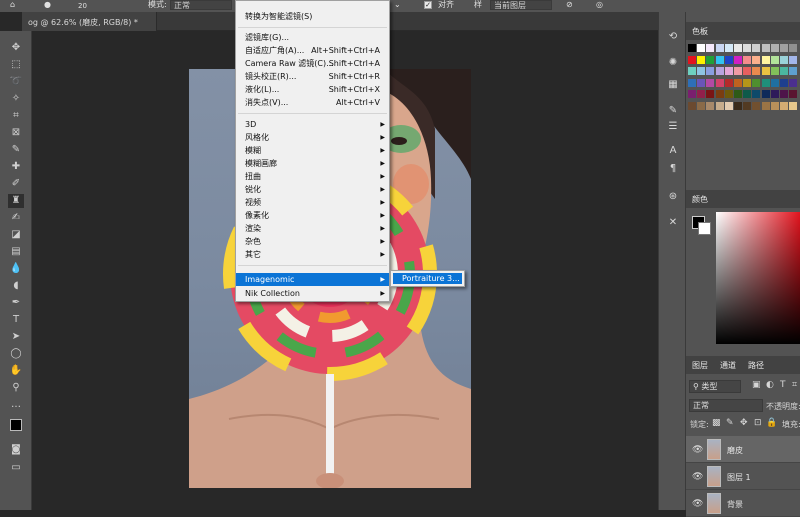 Image resolution: width=800 pixels, height=517 pixels. I want to click on paragraph-icon: ¶, so click(673, 169).